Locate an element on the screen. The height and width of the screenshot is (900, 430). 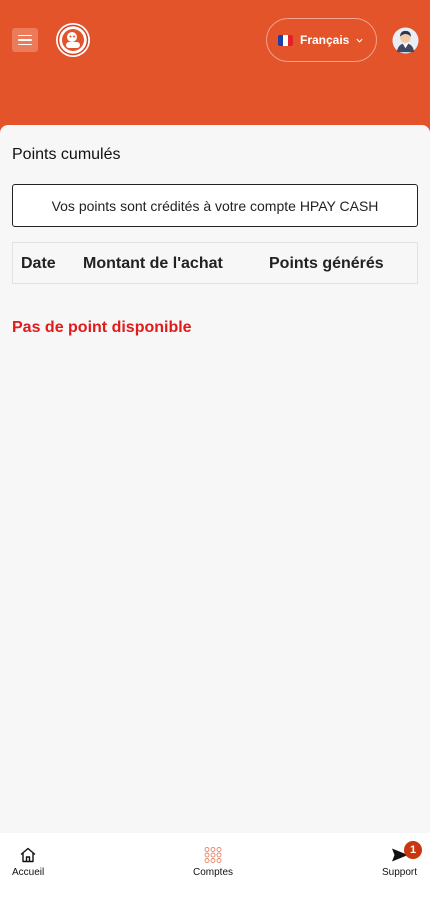
column-header-amount: Montant de l'achat is located at coordinates (153, 263).